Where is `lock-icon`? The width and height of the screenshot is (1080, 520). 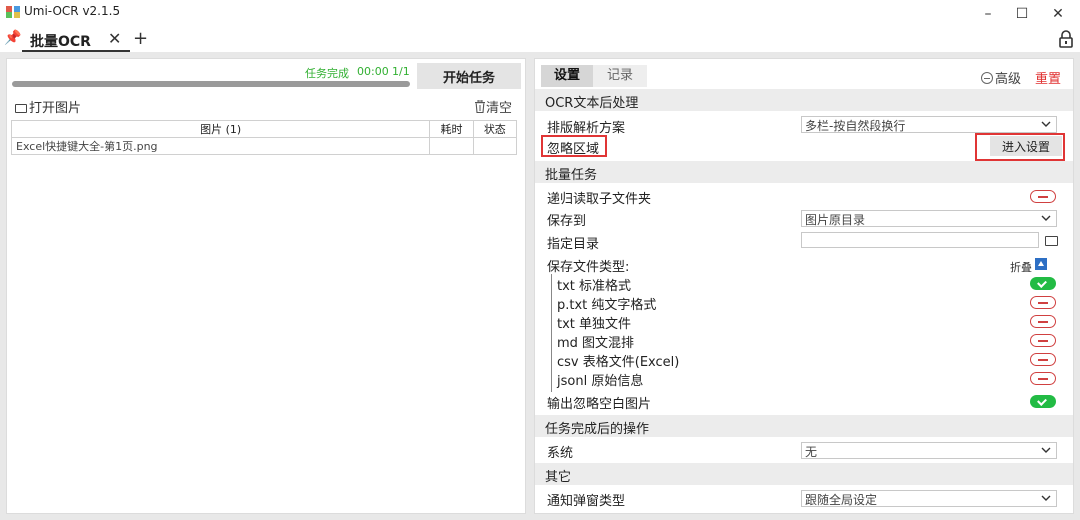 lock-icon is located at coordinates (1066, 39).